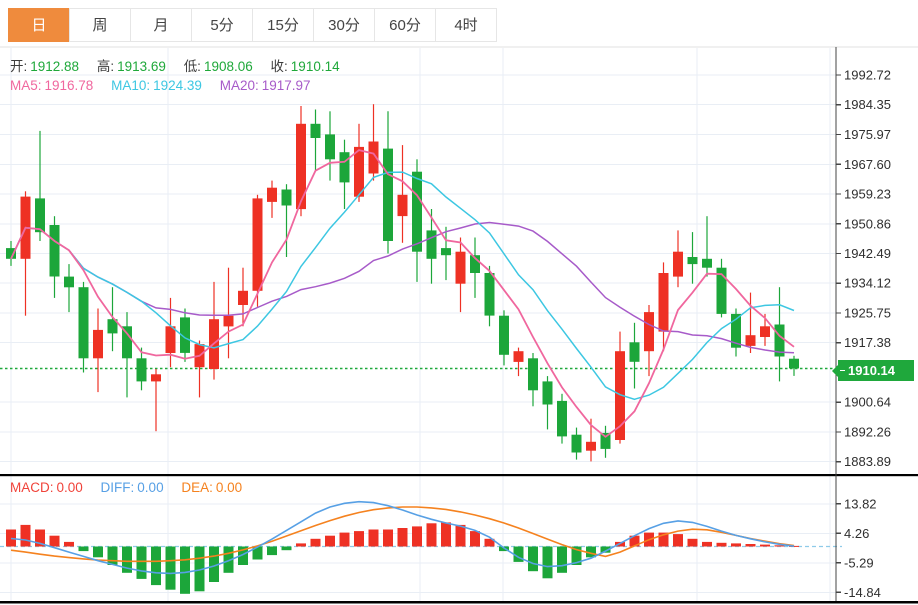 The image size is (918, 605). I want to click on current-price-value: 1910.14, so click(871, 370).